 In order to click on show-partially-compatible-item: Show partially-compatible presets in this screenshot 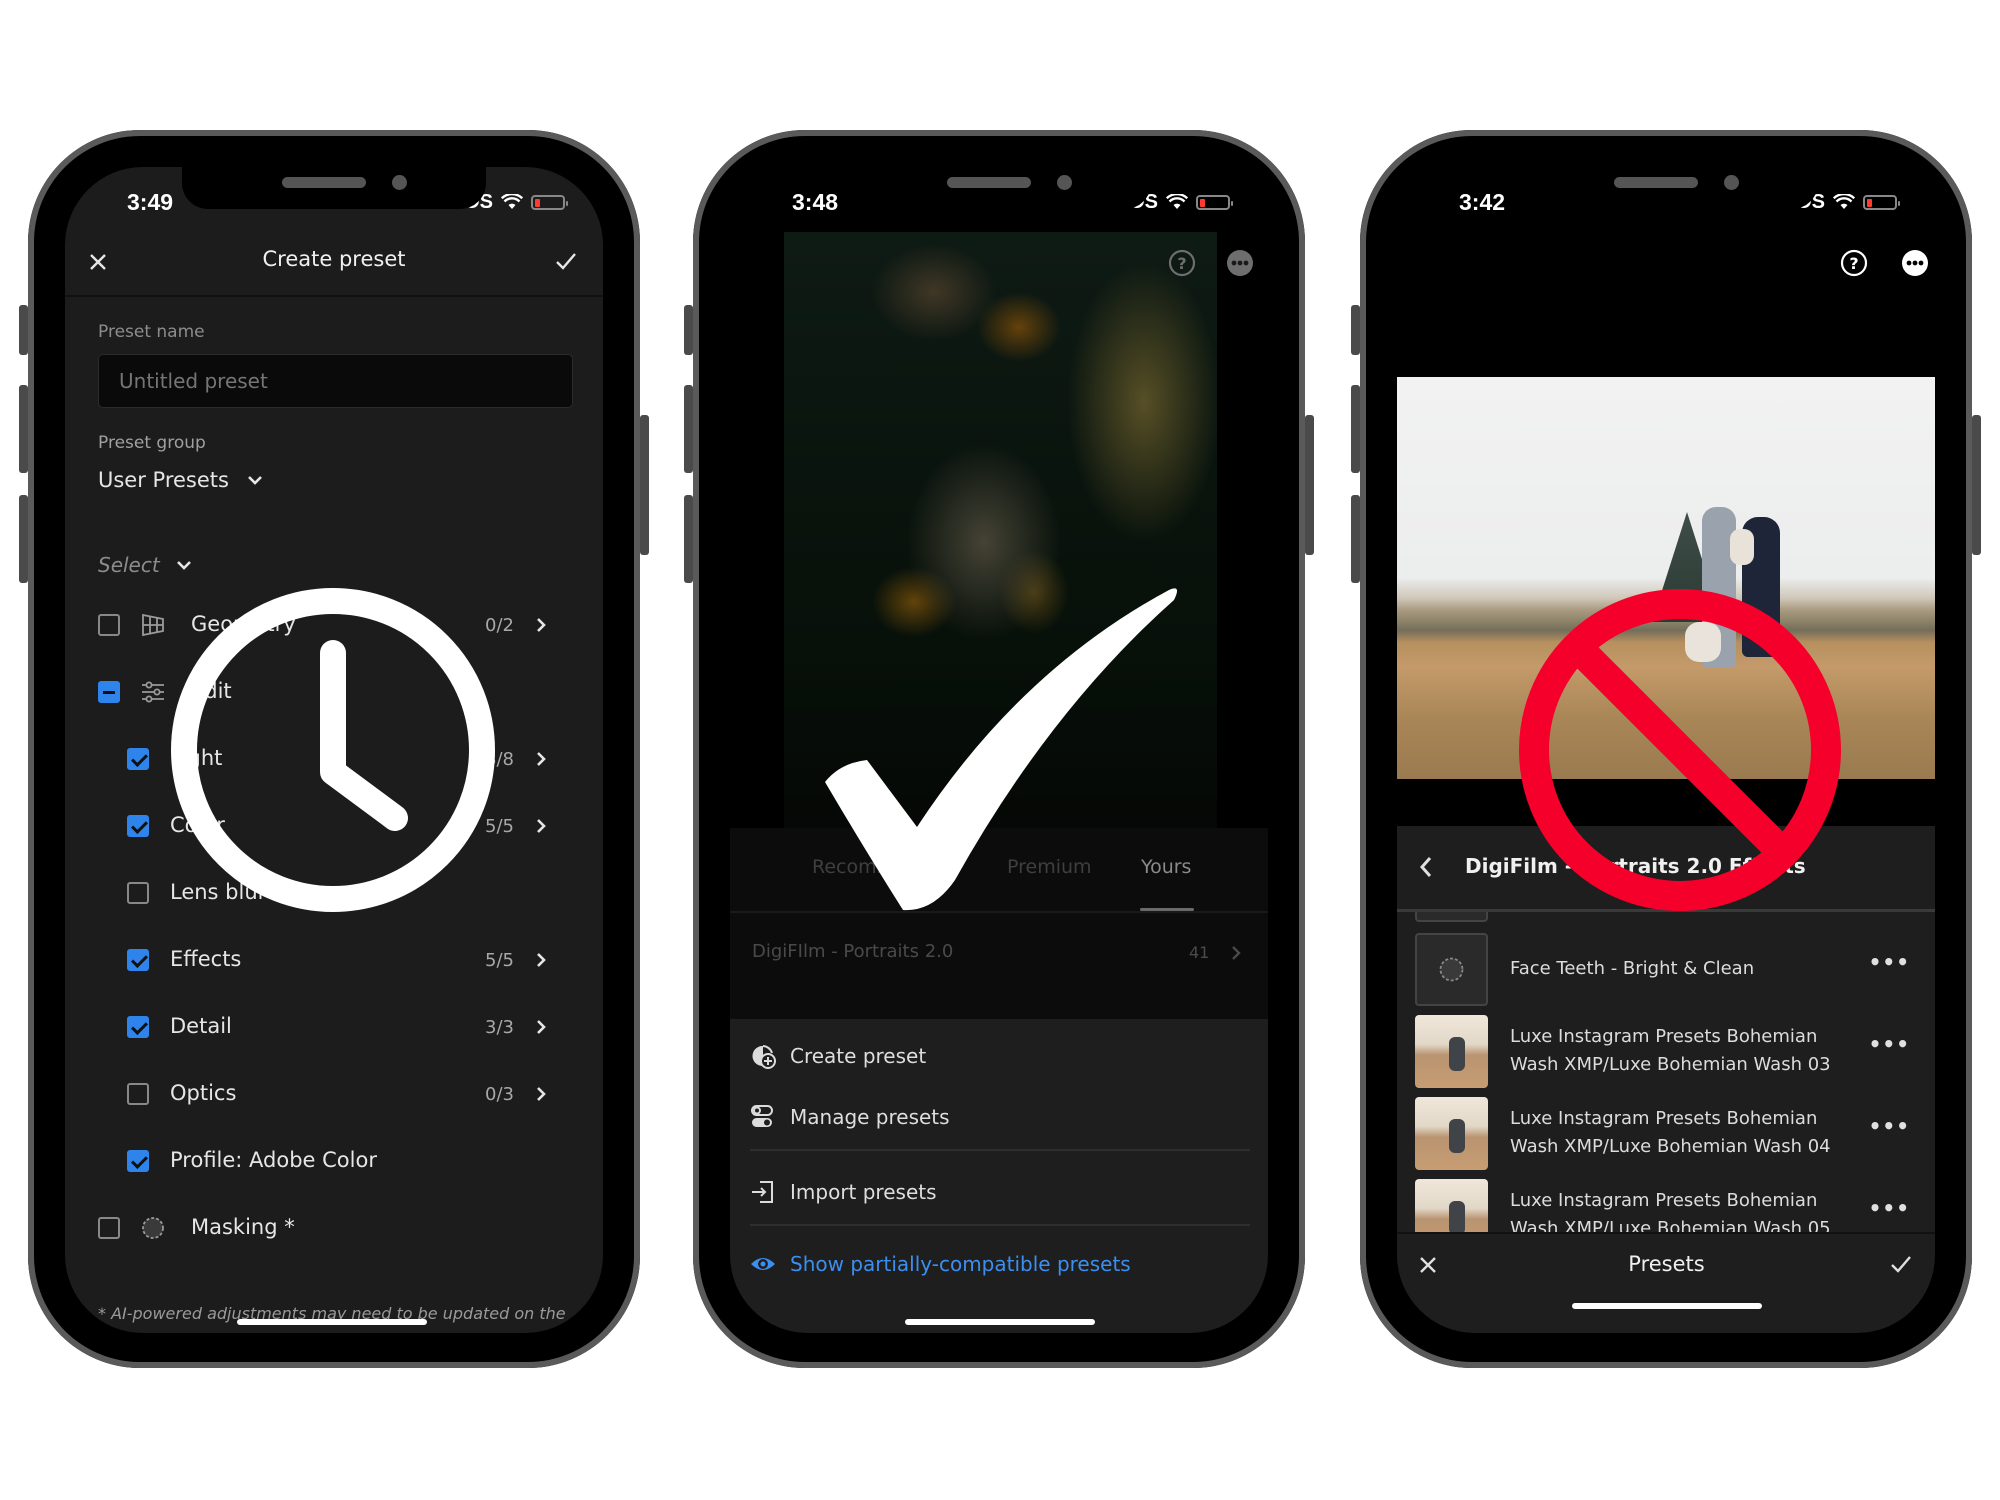, I will do `click(940, 1264)`.